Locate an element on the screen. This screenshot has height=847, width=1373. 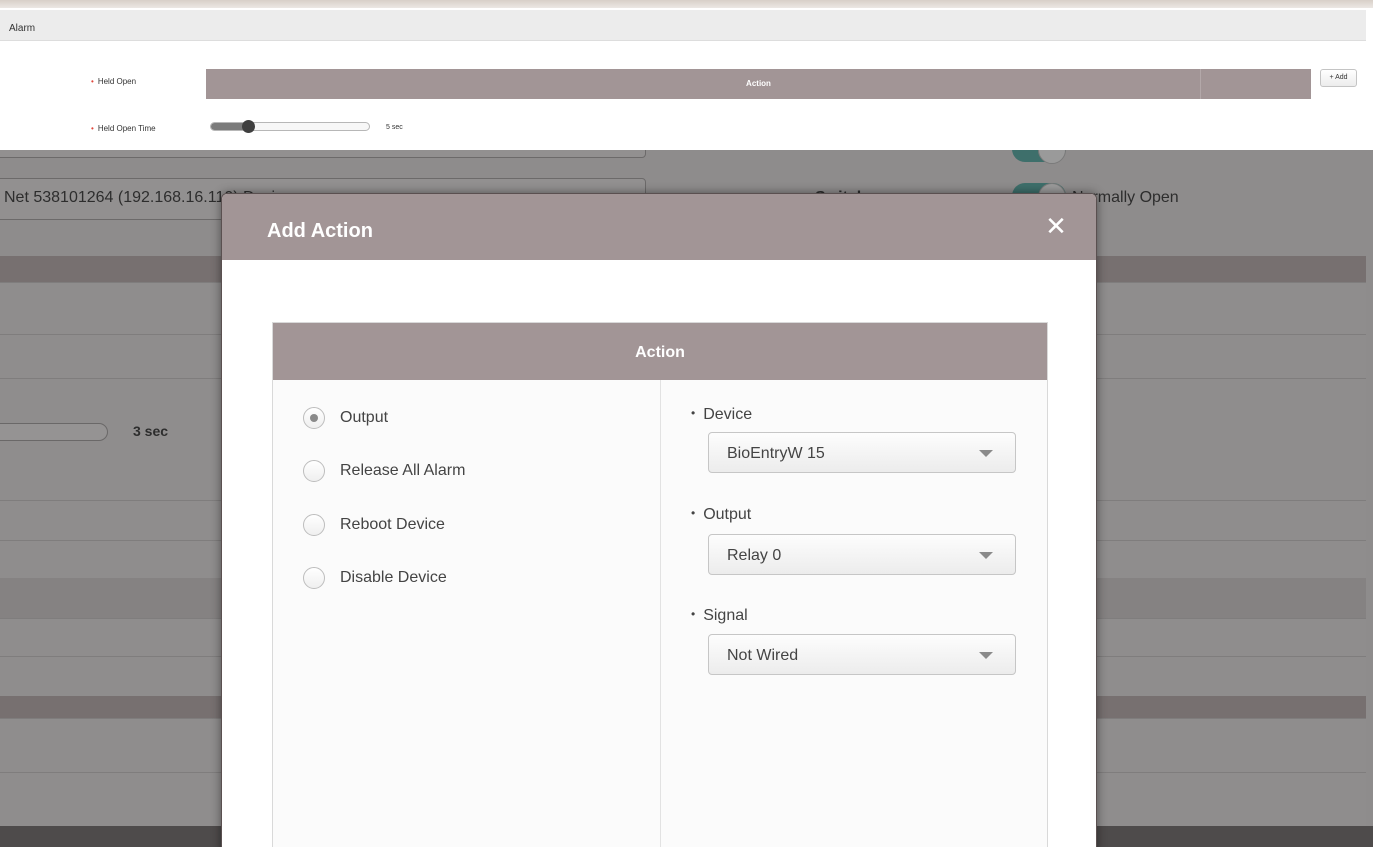
signal-field-label-text: Signal is located at coordinates (725, 615).